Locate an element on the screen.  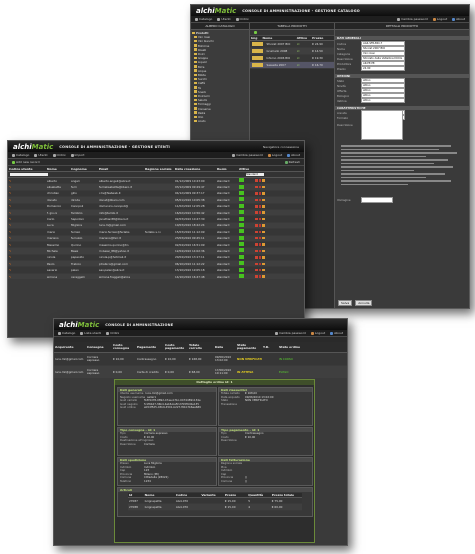
users-col-header: Ruolo is located at coordinates (227, 169).